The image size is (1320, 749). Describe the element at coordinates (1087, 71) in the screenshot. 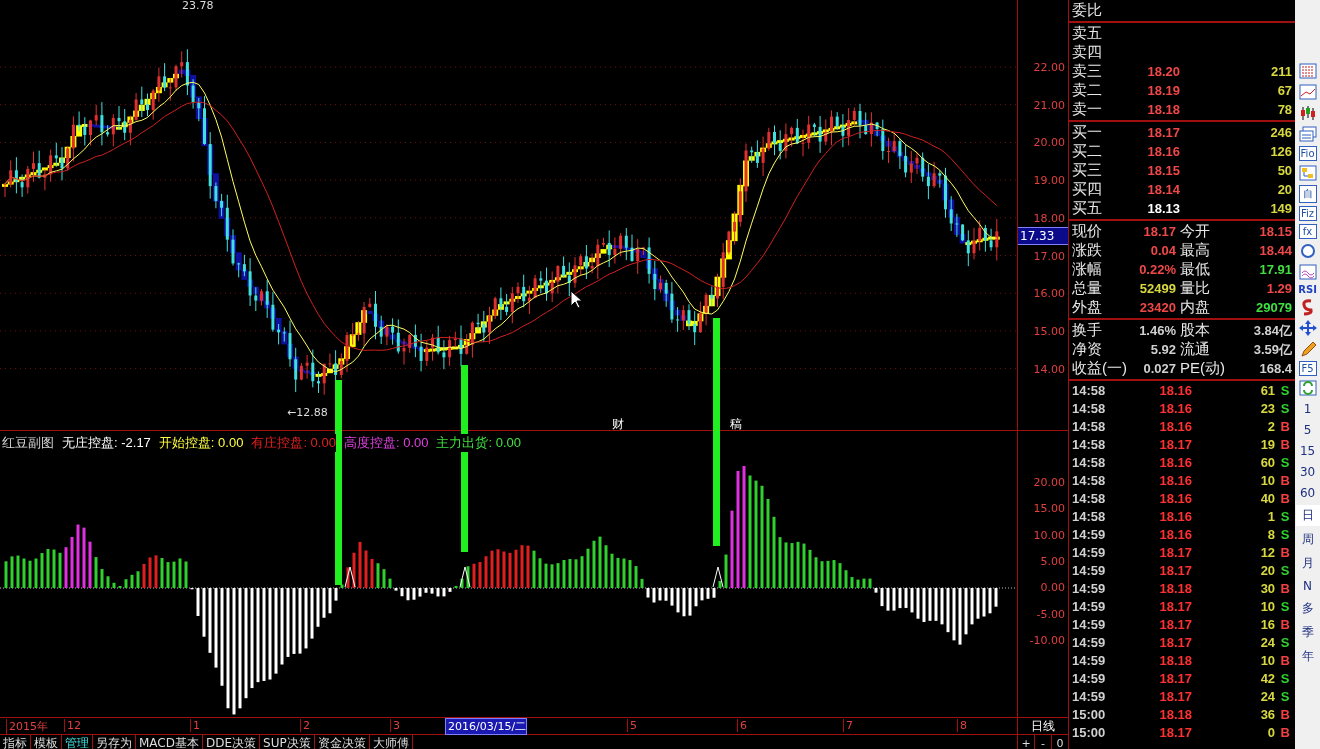

I see `quote-label: 卖三` at that location.